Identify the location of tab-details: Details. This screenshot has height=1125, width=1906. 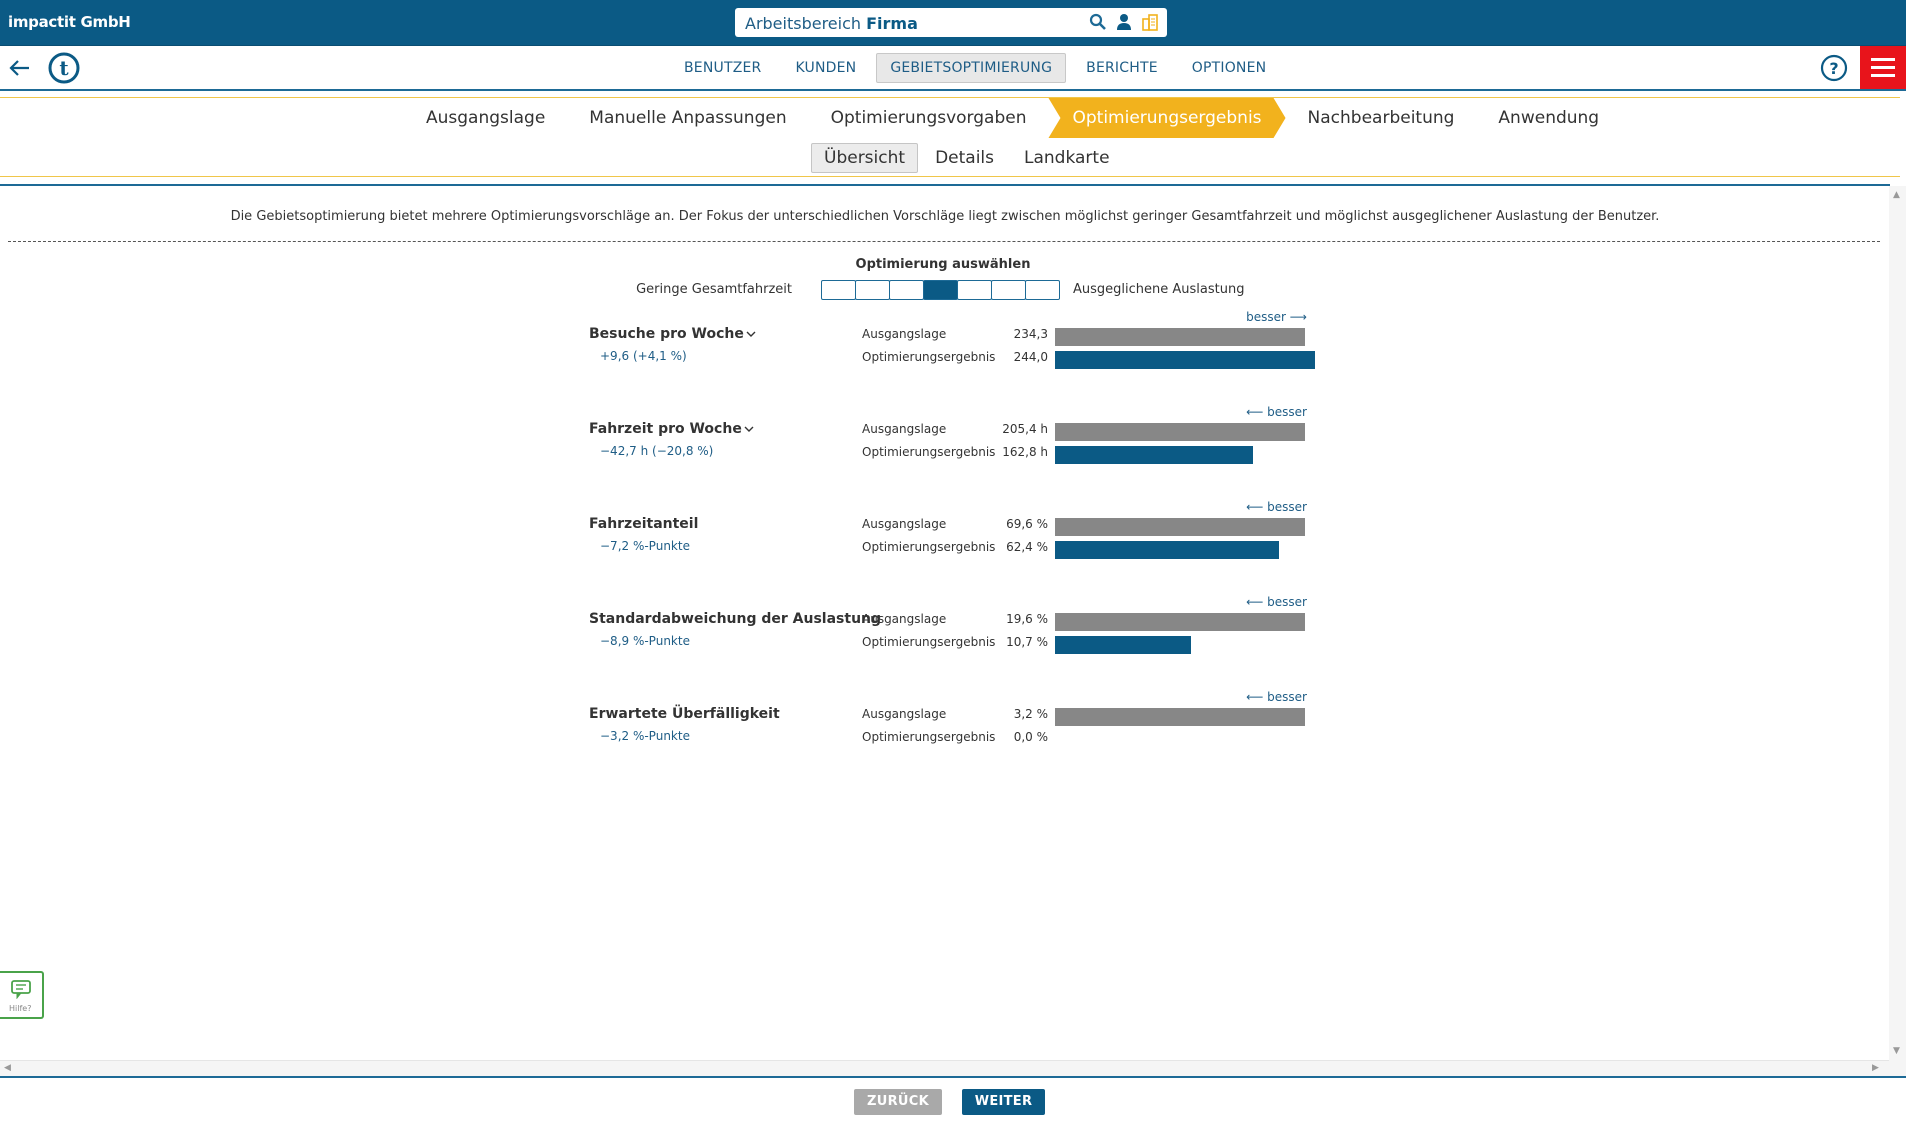
(964, 158).